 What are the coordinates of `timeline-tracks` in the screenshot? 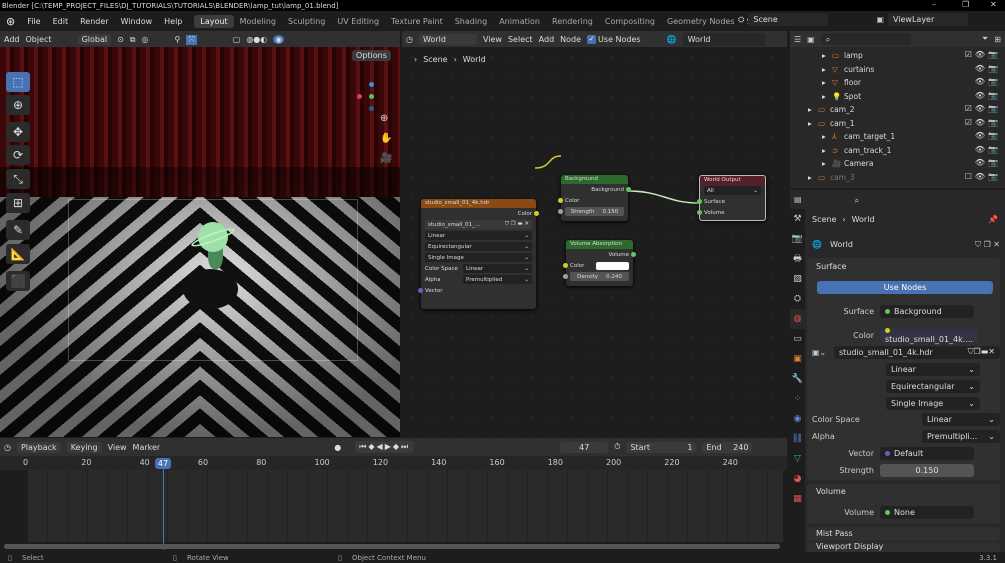 It's located at (405, 506).